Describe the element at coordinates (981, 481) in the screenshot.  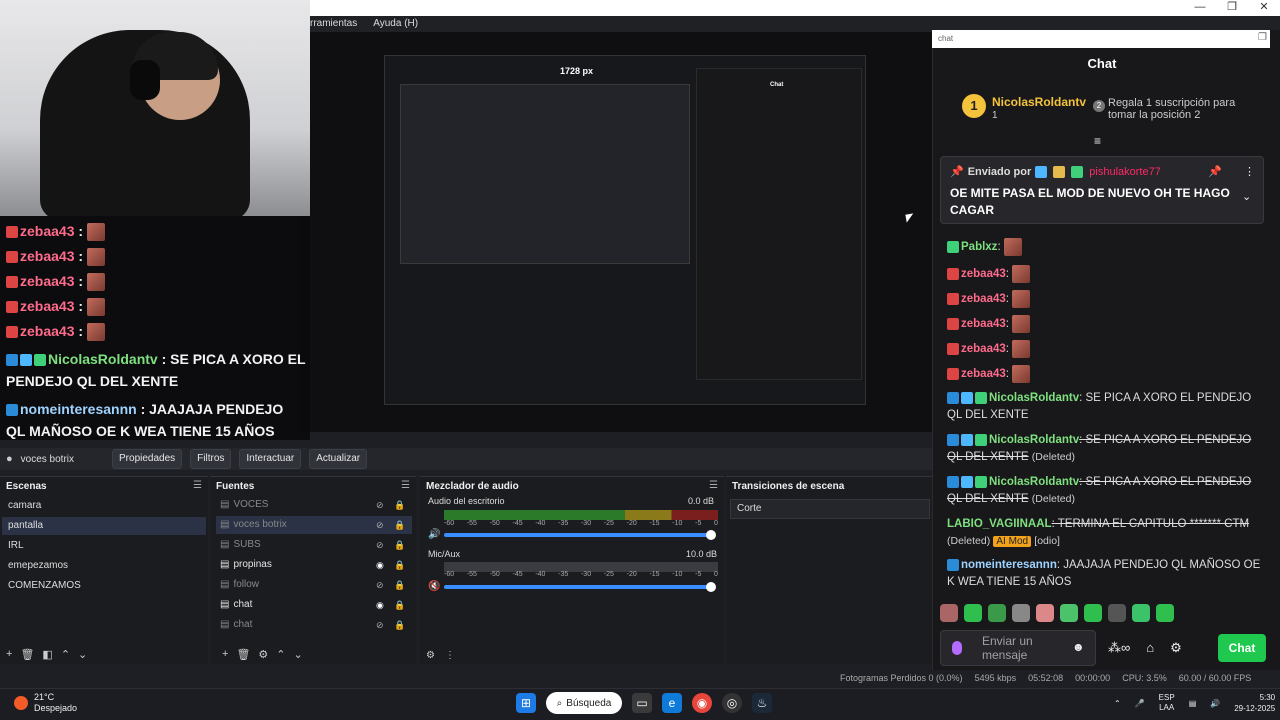
I see `sub-icon` at that location.